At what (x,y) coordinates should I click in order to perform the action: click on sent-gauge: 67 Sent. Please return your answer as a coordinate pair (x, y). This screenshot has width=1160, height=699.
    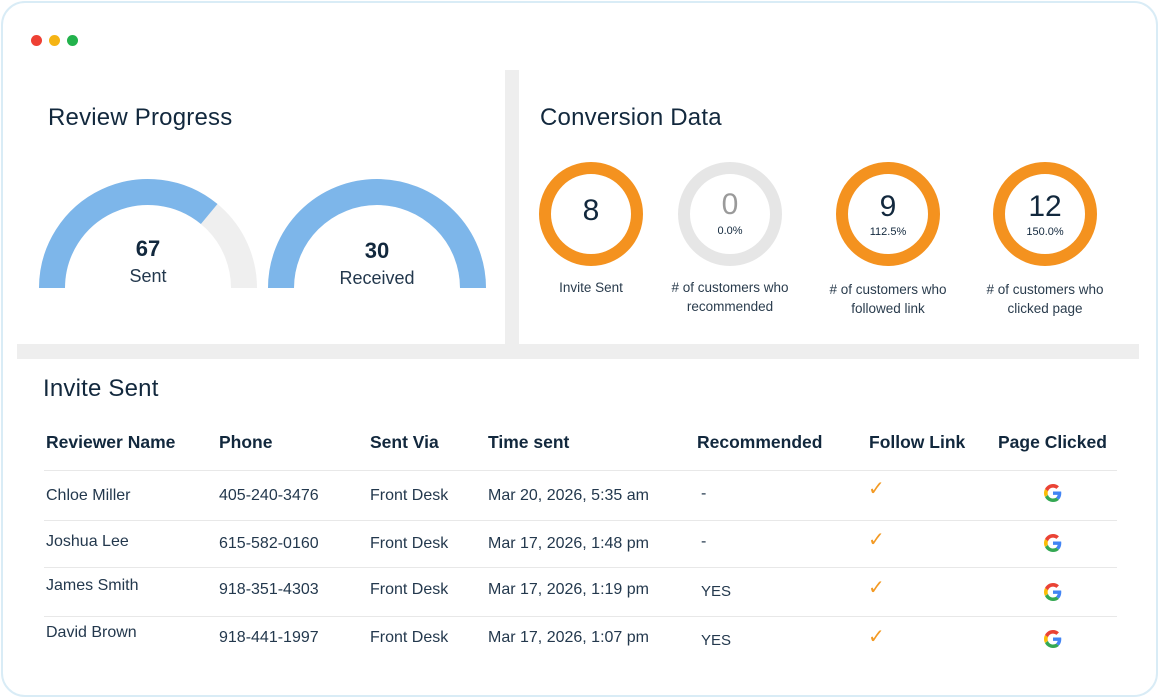
    Looking at the image, I should click on (148, 238).